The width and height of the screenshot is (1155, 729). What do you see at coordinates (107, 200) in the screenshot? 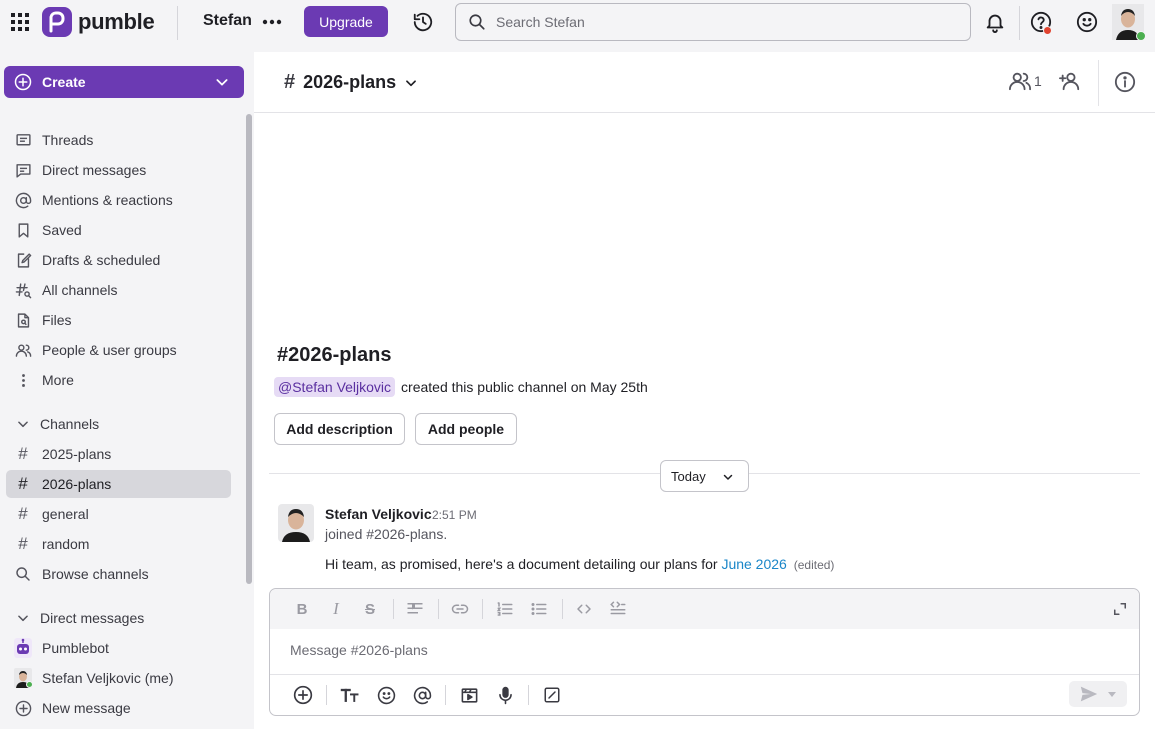
I see `sidebar-item-label: Mentions & reactions` at bounding box center [107, 200].